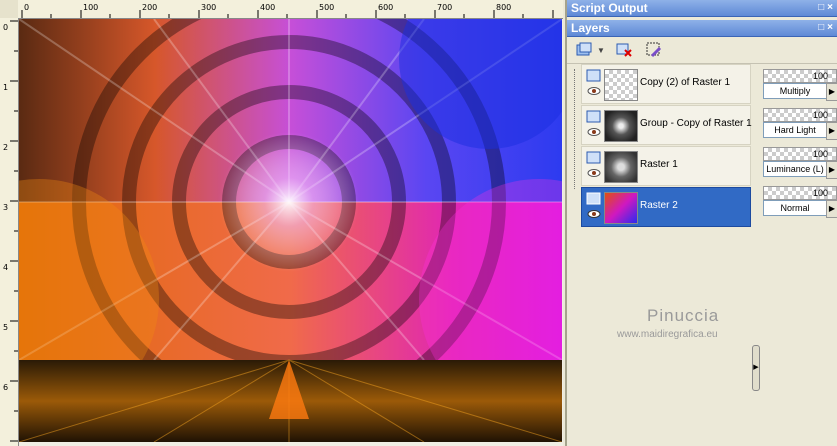 The image size is (837, 446). What do you see at coordinates (702, 8) in the screenshot?
I see `script-output-titlebar: Script Output □×` at bounding box center [702, 8].